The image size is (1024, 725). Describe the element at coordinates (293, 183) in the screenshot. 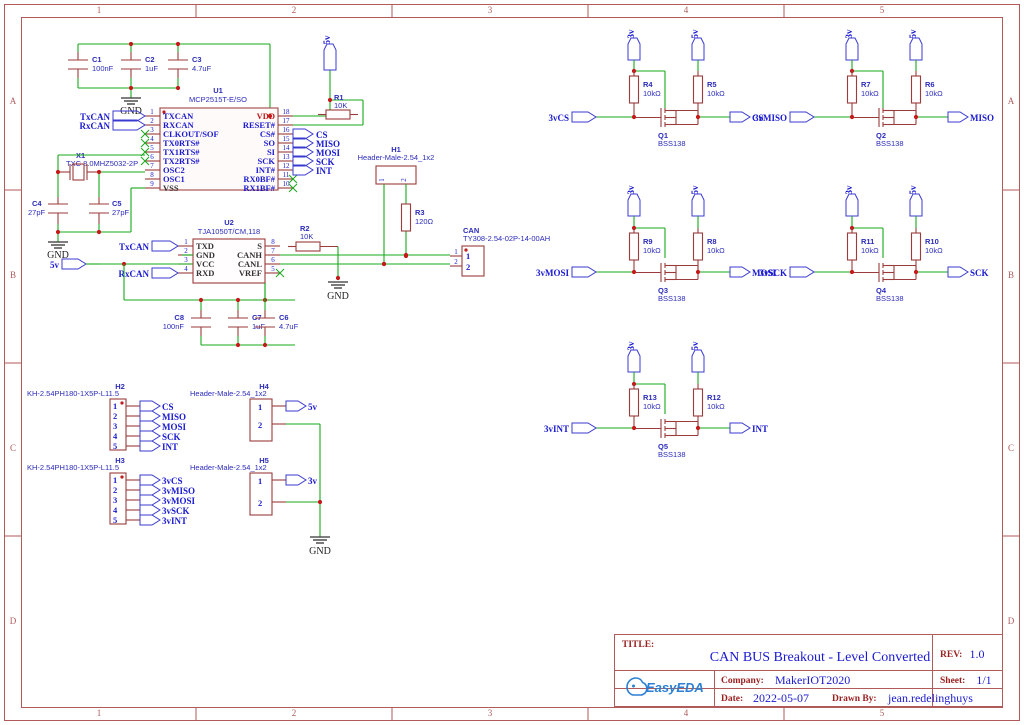

I see `u1-nc-marks-right` at that location.